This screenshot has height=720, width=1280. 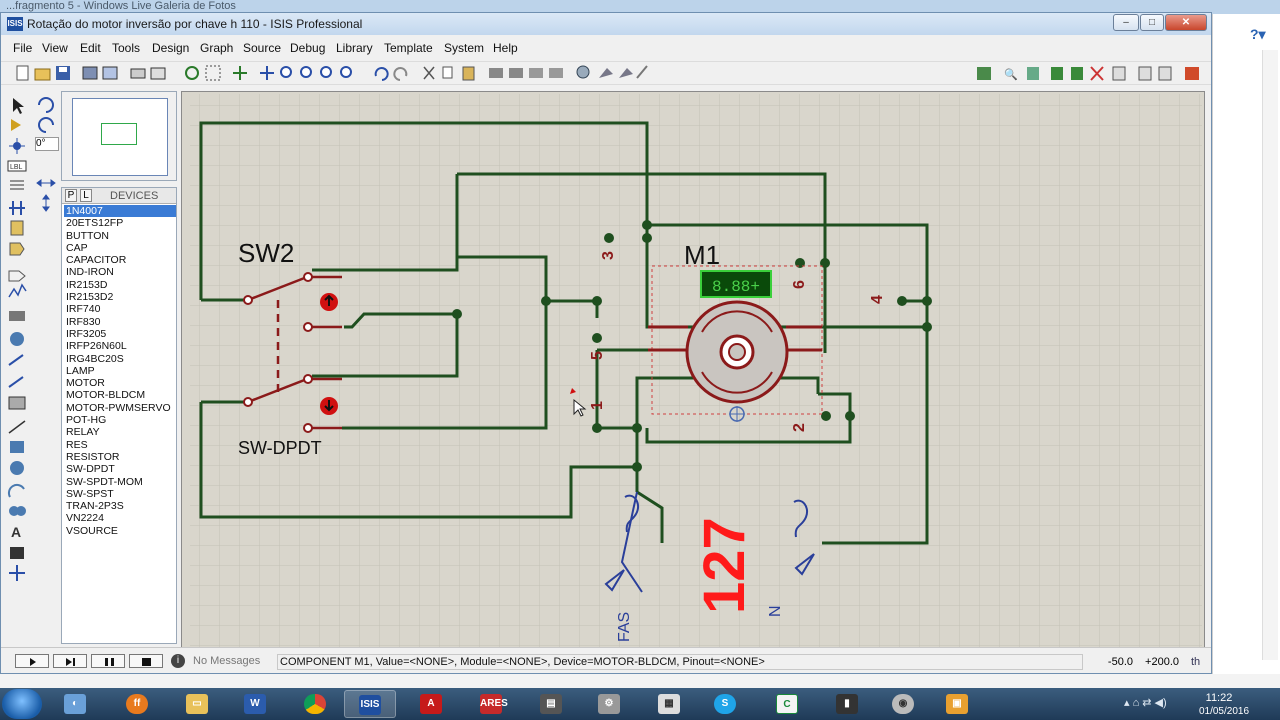 What do you see at coordinates (15, 24) in the screenshot?
I see `isis-app-icon: ISIS` at bounding box center [15, 24].